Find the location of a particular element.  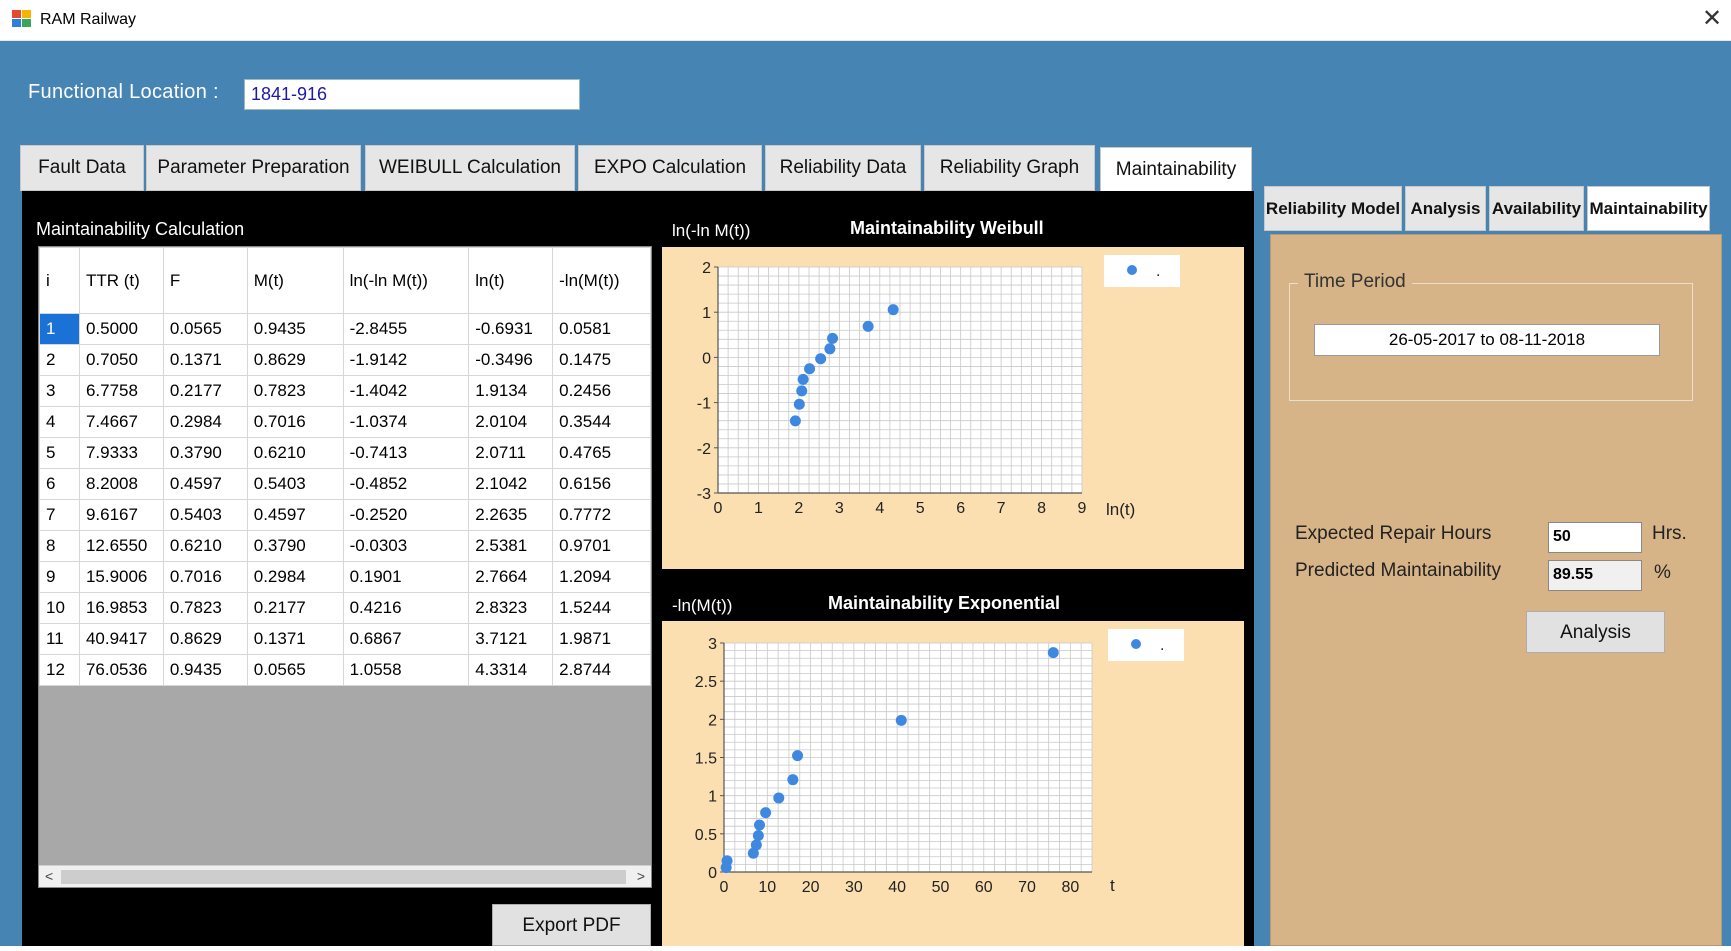

table-cell: 6 is located at coordinates (59, 484).